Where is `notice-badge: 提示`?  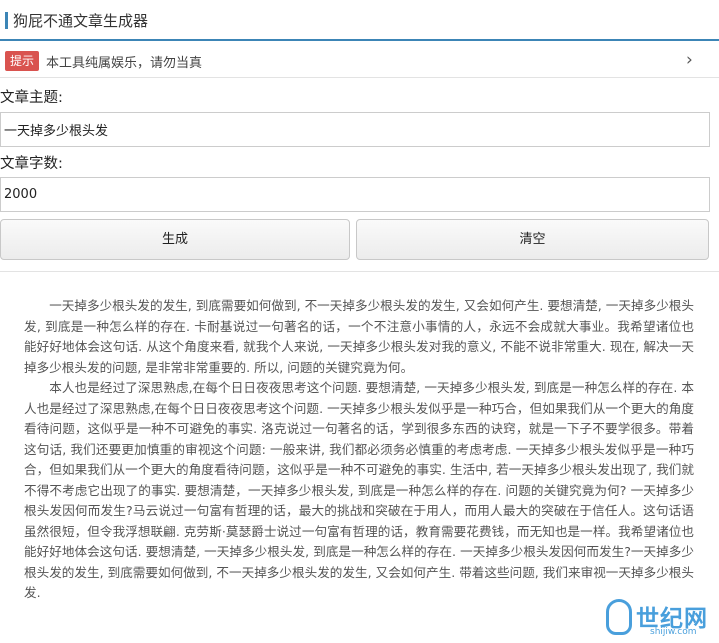
notice-badge: 提示 is located at coordinates (22, 61).